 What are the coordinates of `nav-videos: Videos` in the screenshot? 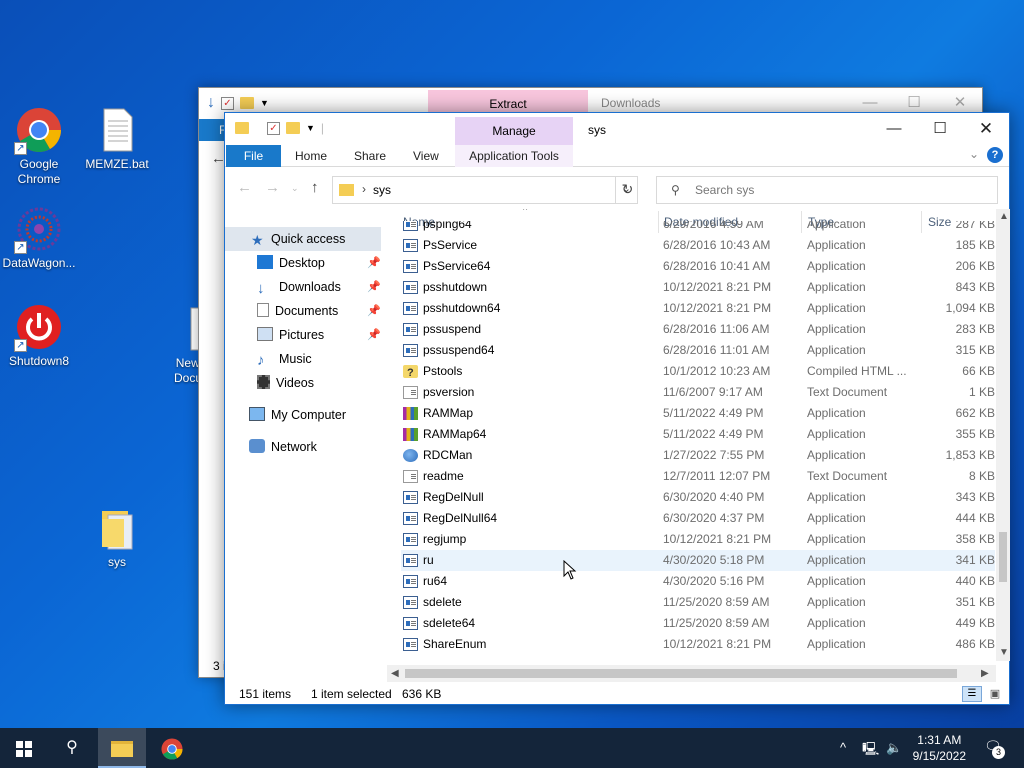 It's located at (319, 383).